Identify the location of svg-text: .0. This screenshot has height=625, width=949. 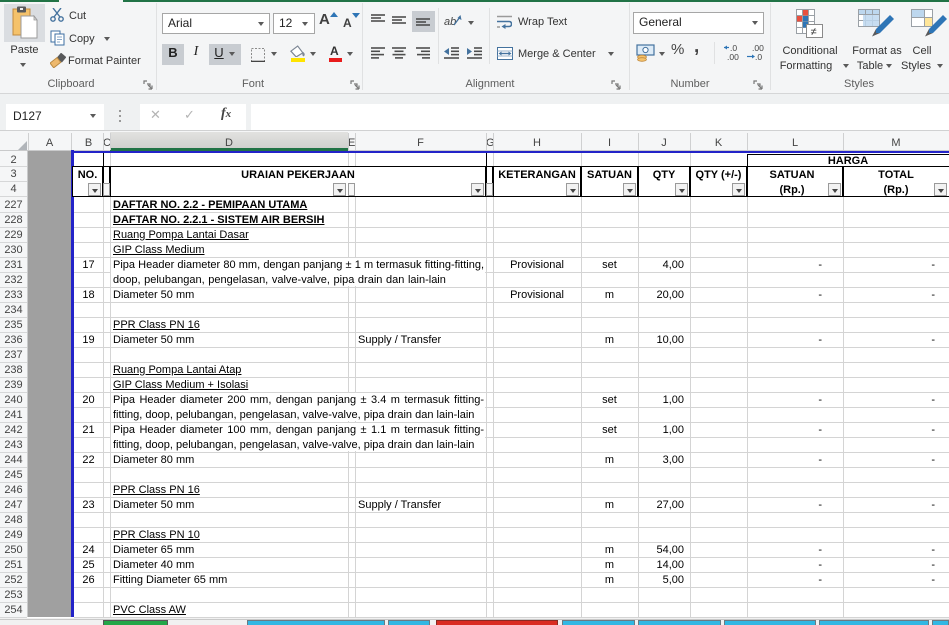
(758, 57).